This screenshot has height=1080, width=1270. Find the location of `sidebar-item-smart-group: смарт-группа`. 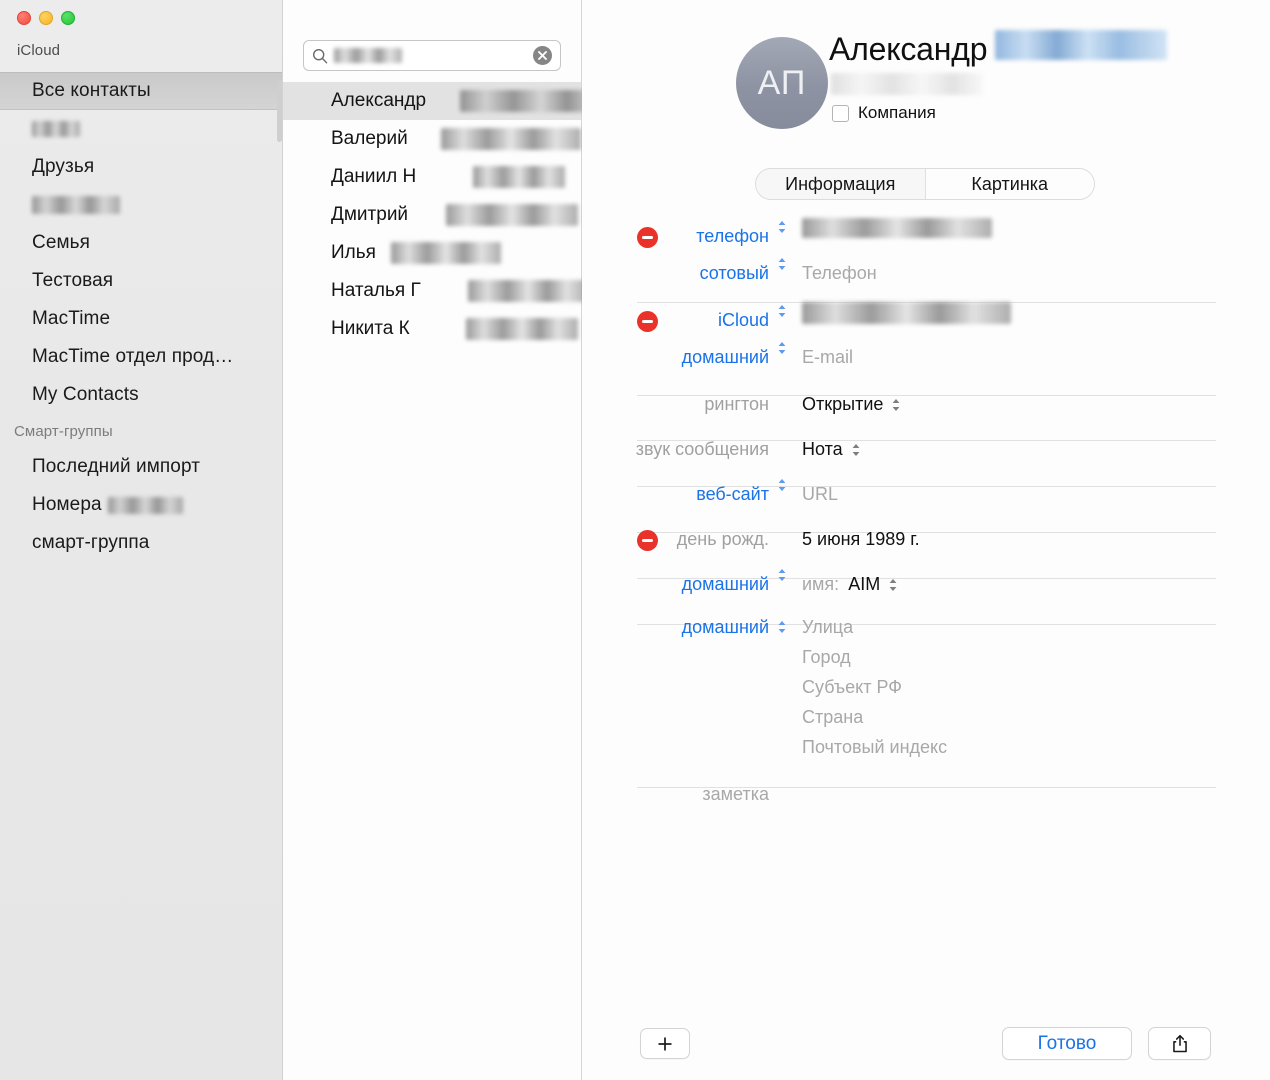

sidebar-item-smart-group: смарт-группа is located at coordinates (141, 543).